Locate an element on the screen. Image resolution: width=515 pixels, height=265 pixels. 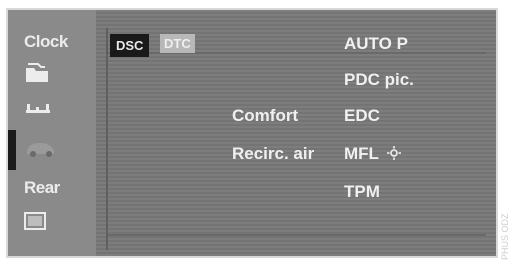
menu-auto-p: AUTO P is located at coordinates (376, 44).